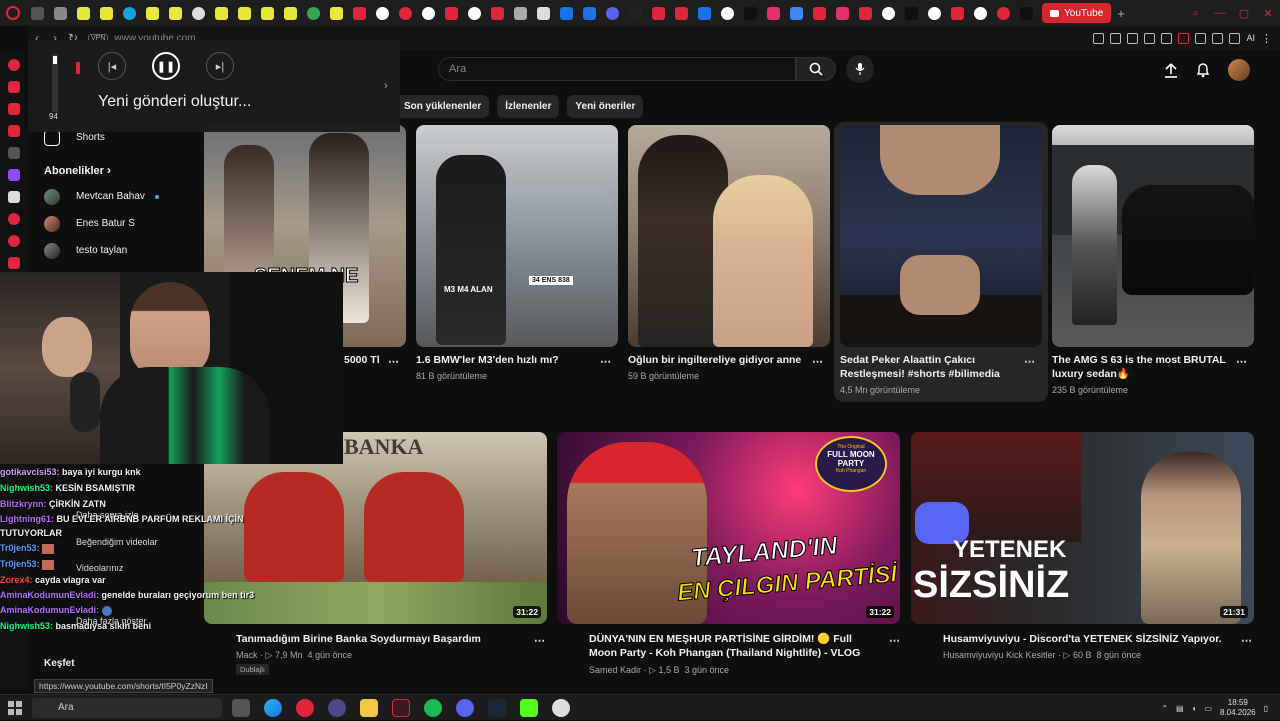  What do you see at coordinates (112, 66) in the screenshot?
I see `previous-track-button: |◂` at bounding box center [112, 66].